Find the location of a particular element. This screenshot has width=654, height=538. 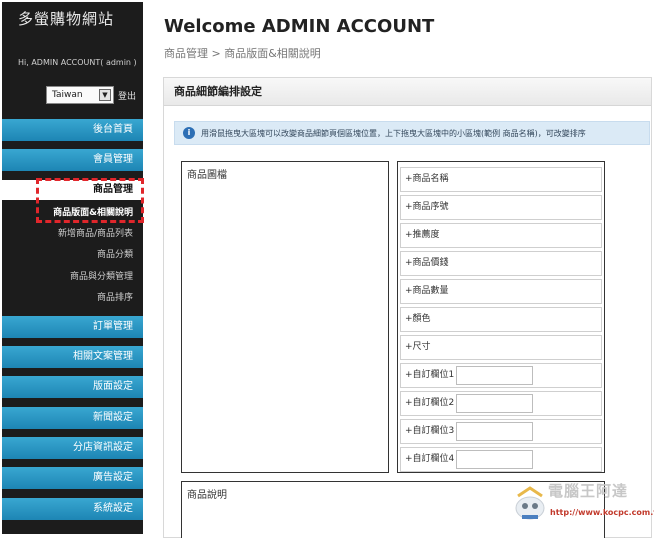

field-item: +商品序號 is located at coordinates (501, 207).